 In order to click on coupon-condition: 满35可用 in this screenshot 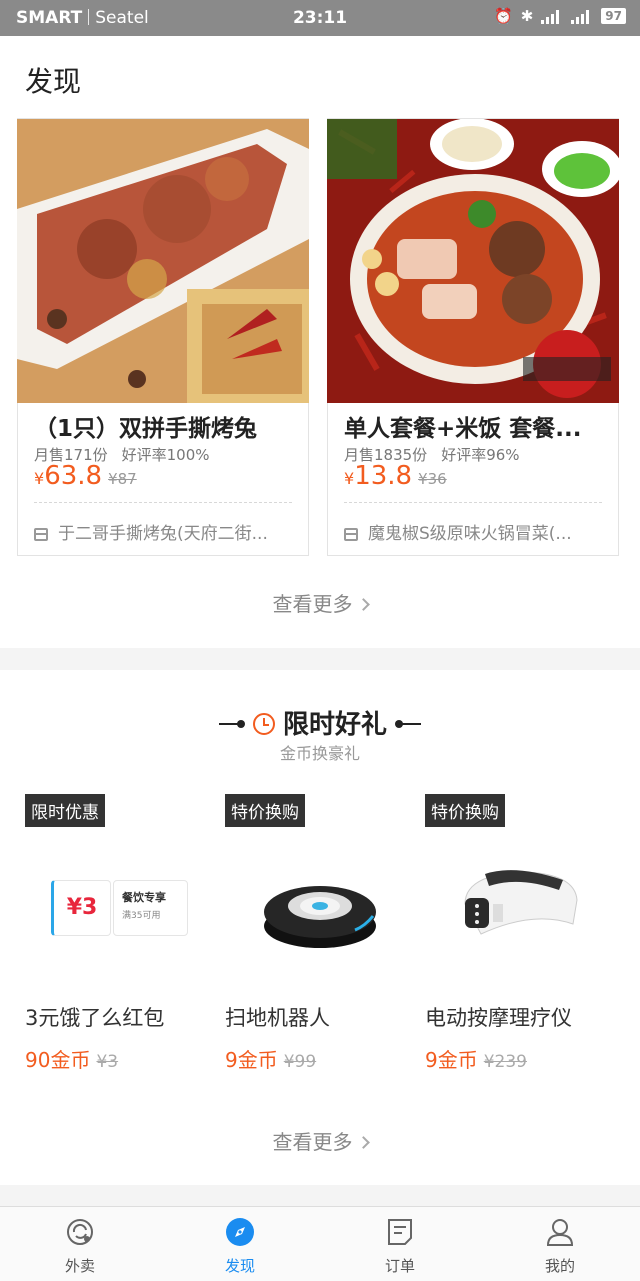, I will do `click(141, 916)`.